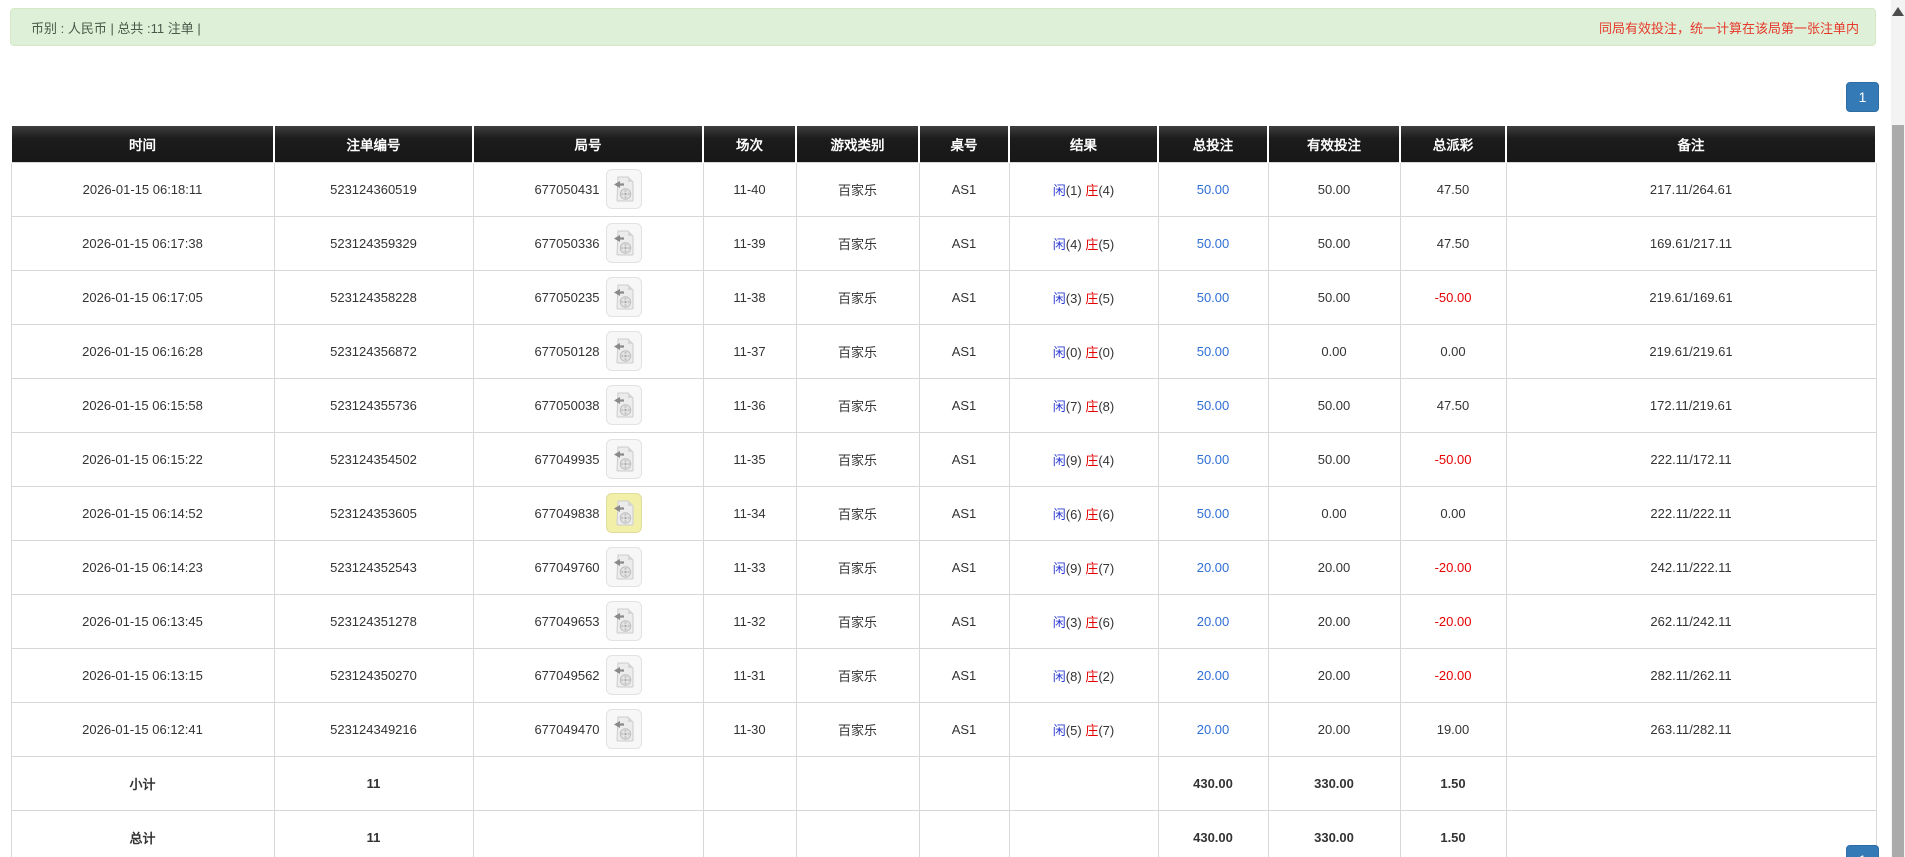 The height and width of the screenshot is (857, 1905). What do you see at coordinates (749, 621) in the screenshot?
I see `cell-session: 11-32` at bounding box center [749, 621].